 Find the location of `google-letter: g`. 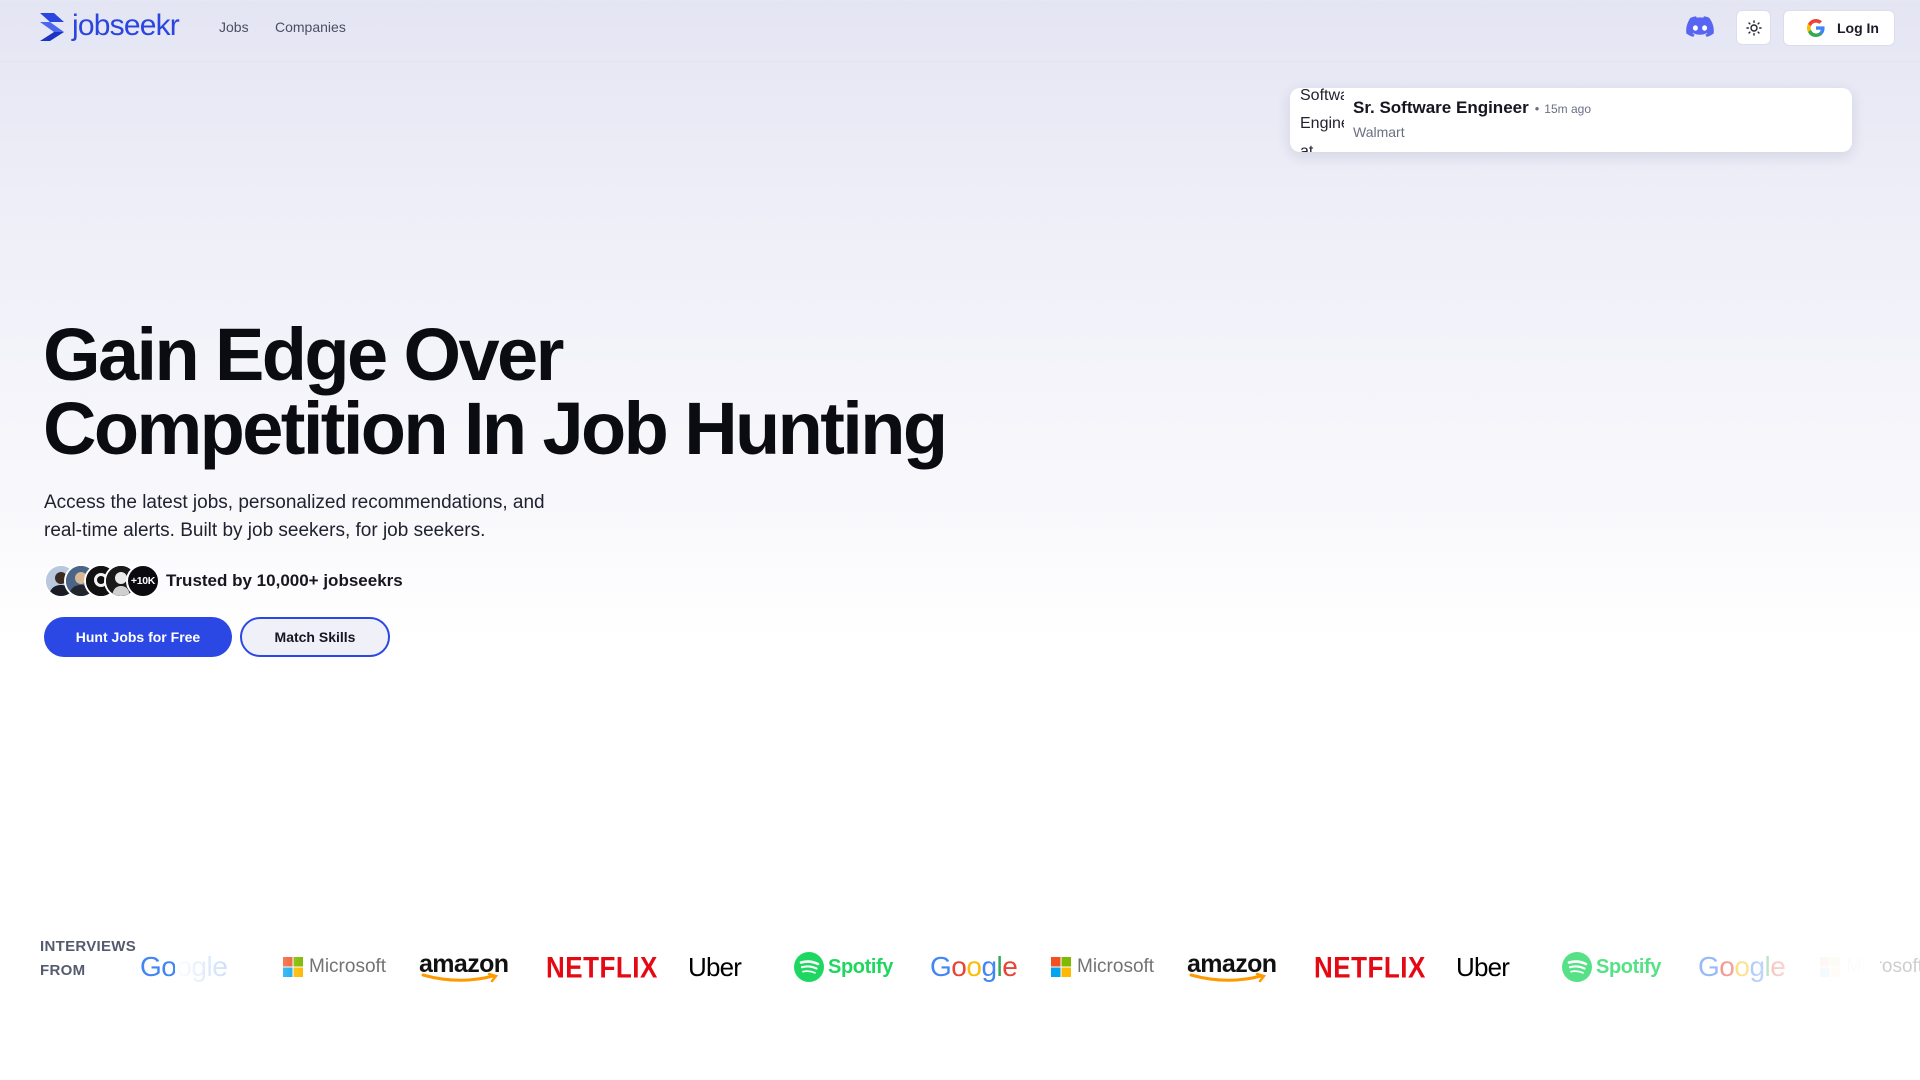

google-letter: g is located at coordinates (989, 966).